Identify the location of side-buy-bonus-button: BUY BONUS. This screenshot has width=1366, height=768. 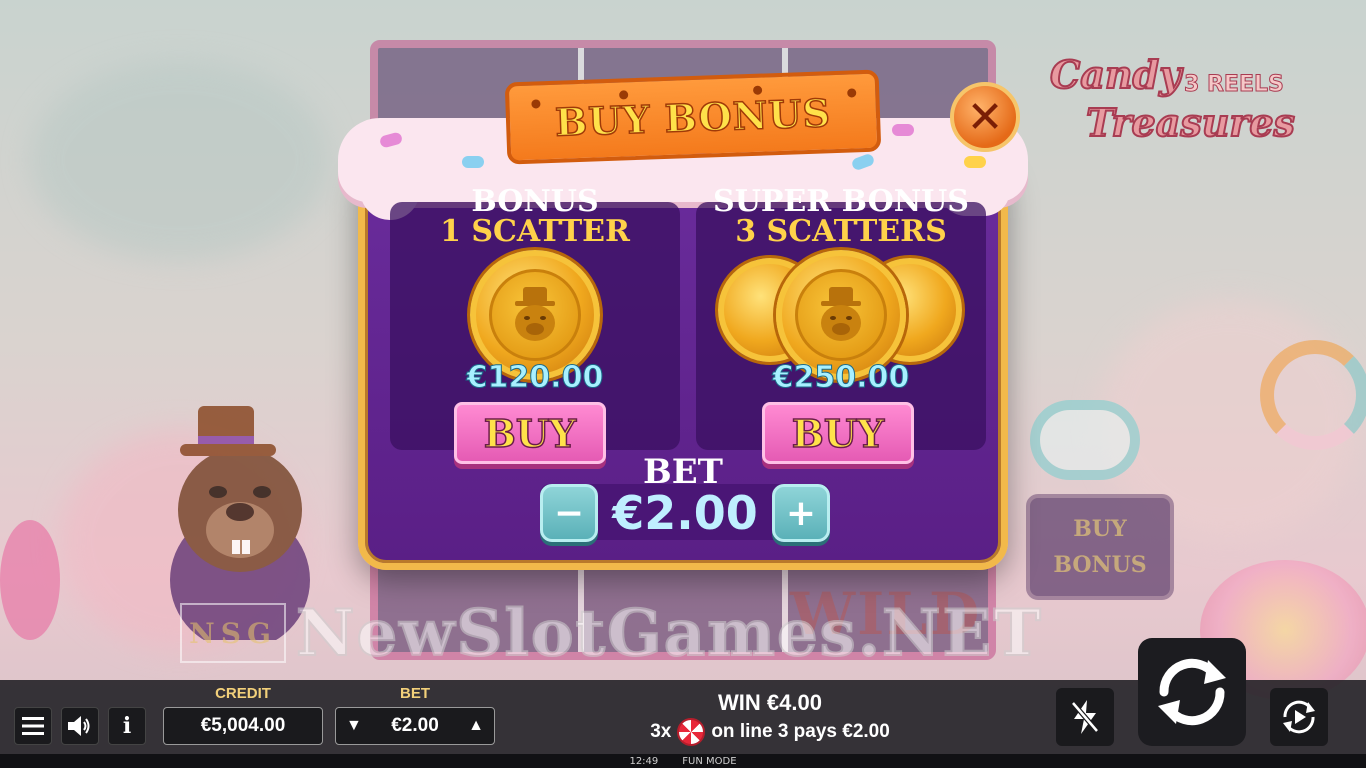
(1100, 547).